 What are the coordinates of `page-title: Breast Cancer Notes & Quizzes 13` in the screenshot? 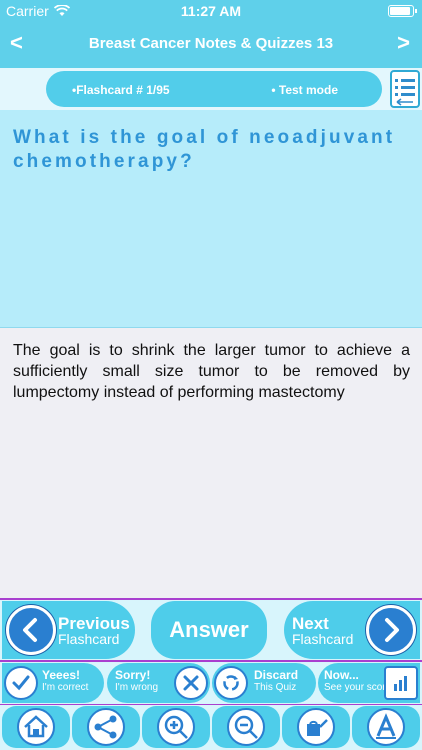 It's located at (211, 43).